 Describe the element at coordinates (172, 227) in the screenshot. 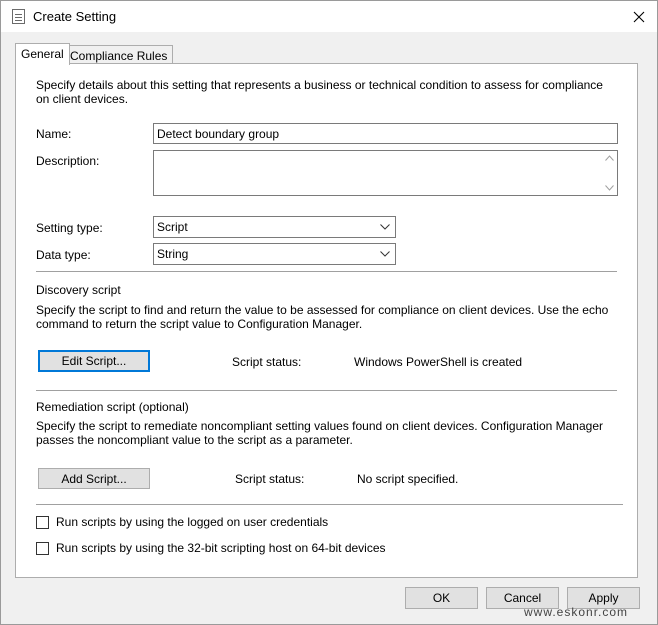

I see `setting-type-value: Script` at that location.